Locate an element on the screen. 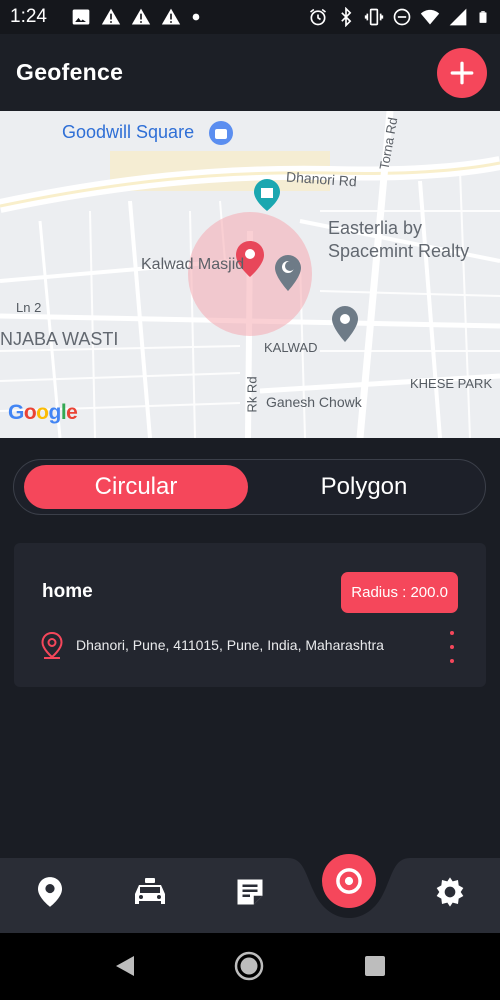 The height and width of the screenshot is (1000, 500). system-nav-bar is located at coordinates (250, 966).